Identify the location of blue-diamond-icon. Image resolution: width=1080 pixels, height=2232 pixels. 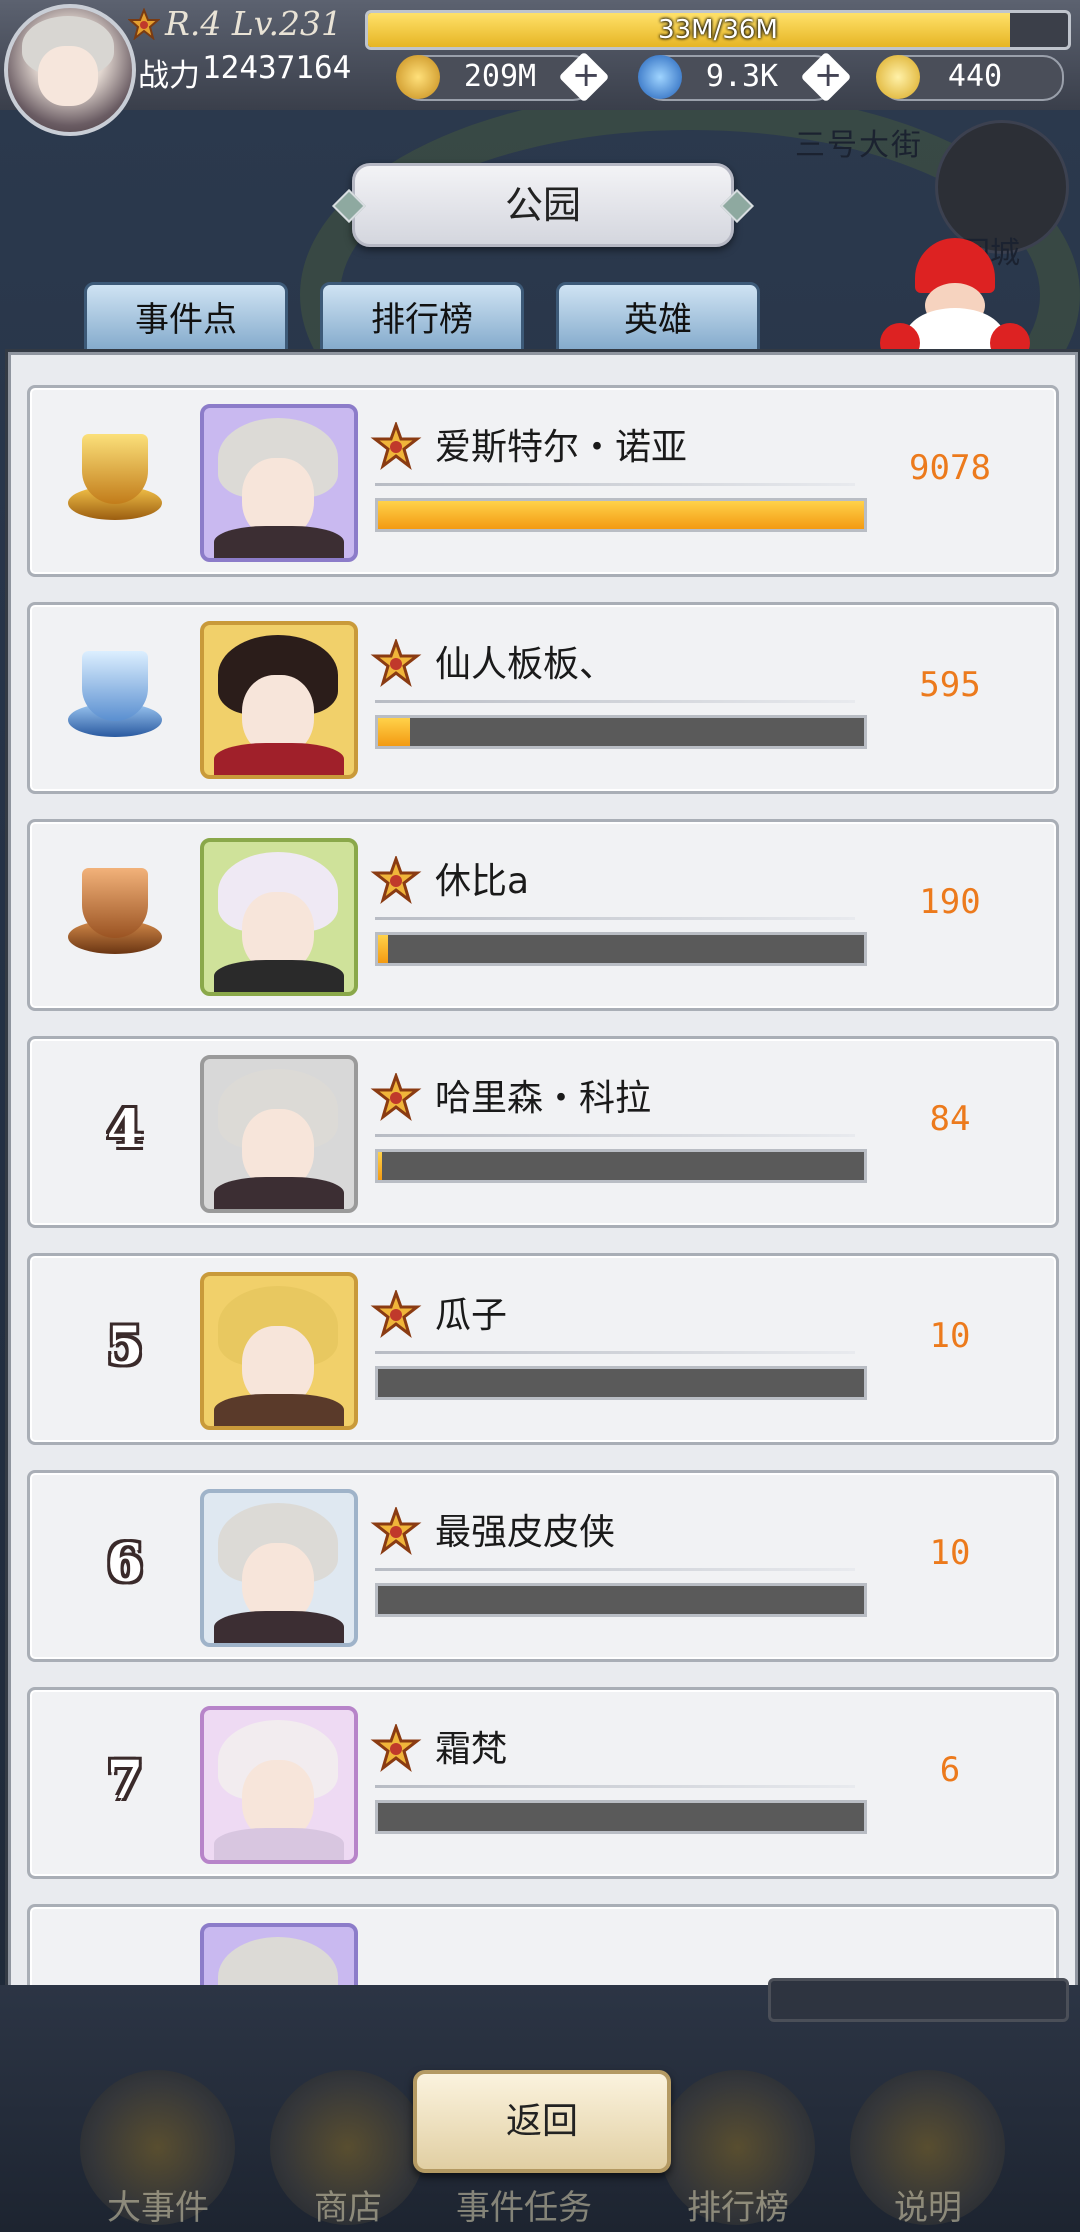
(660, 77).